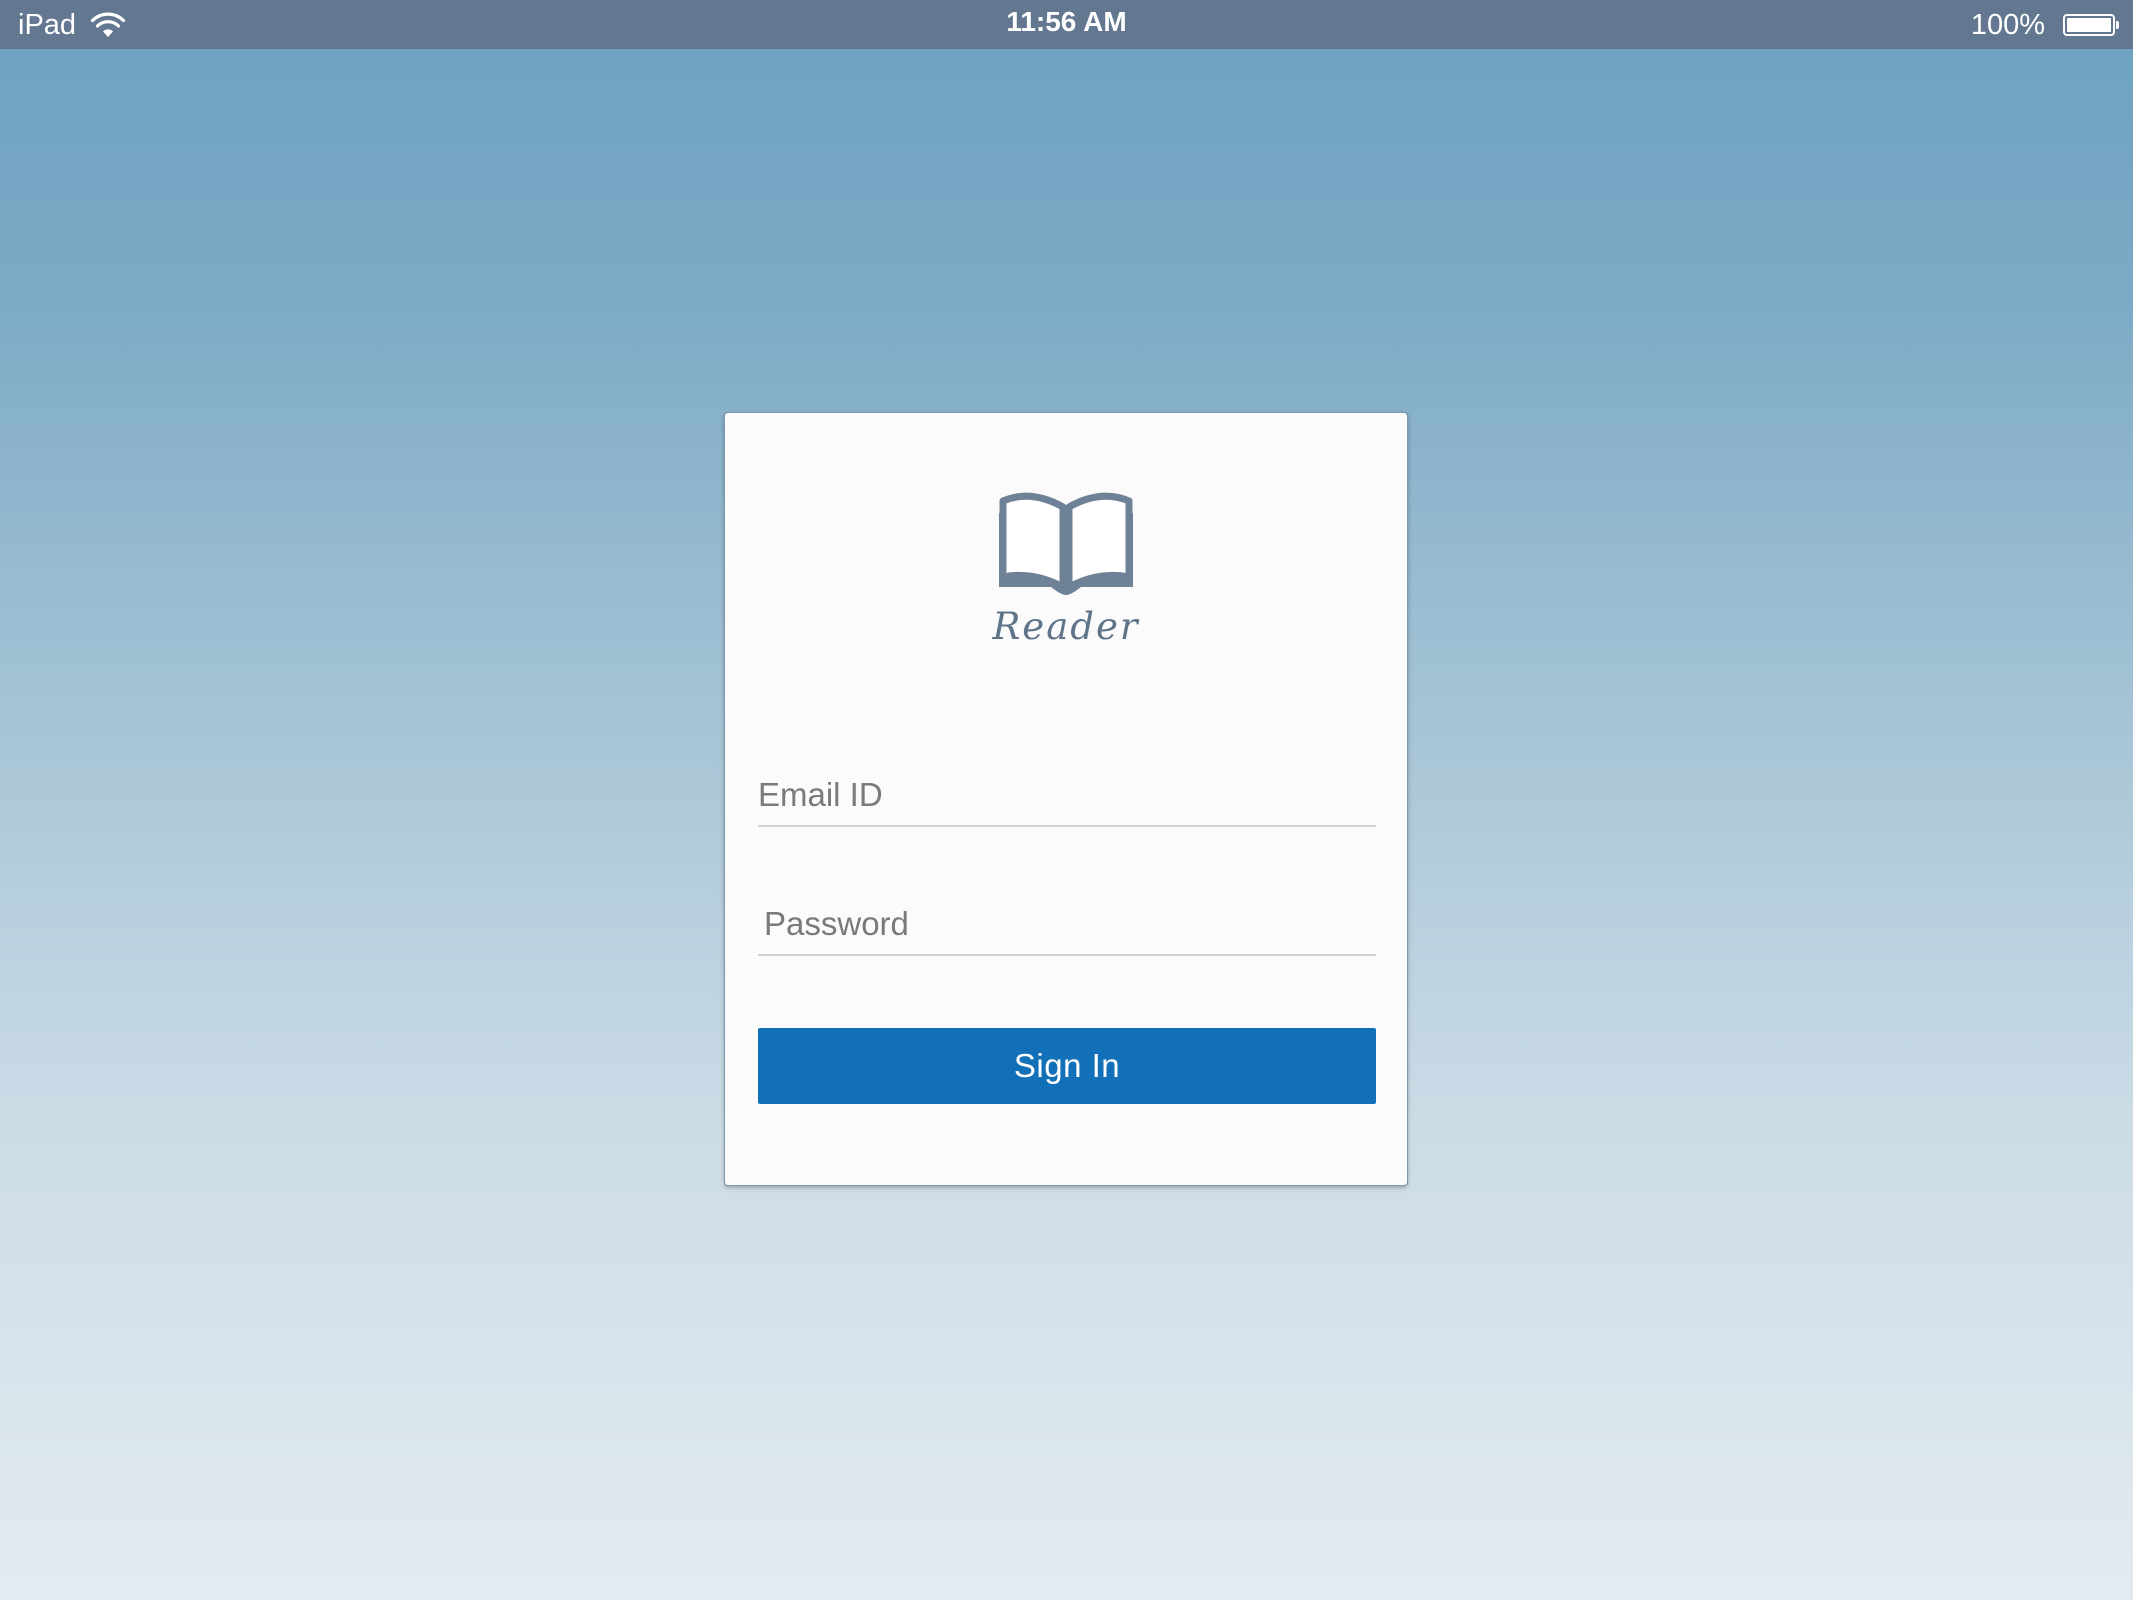 Image resolution: width=2133 pixels, height=1600 pixels. I want to click on app-logo: Reader, so click(1066, 569).